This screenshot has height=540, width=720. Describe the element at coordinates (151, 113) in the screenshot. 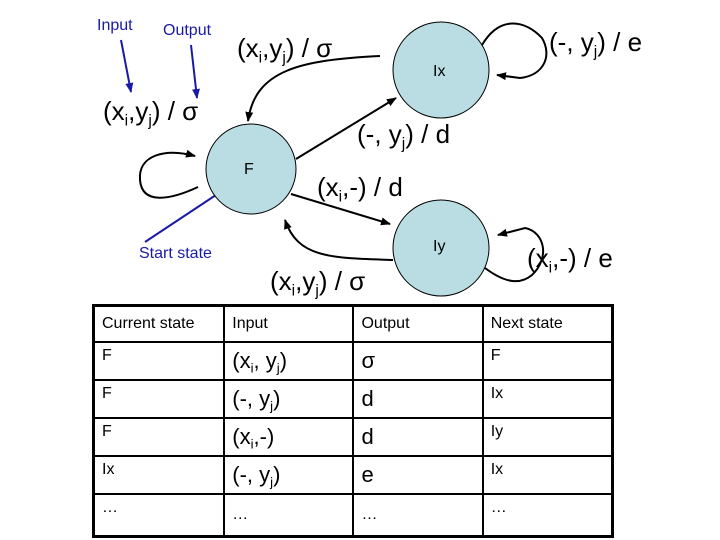

I see `transition-label-F-self: (xi,yj) / σ` at that location.